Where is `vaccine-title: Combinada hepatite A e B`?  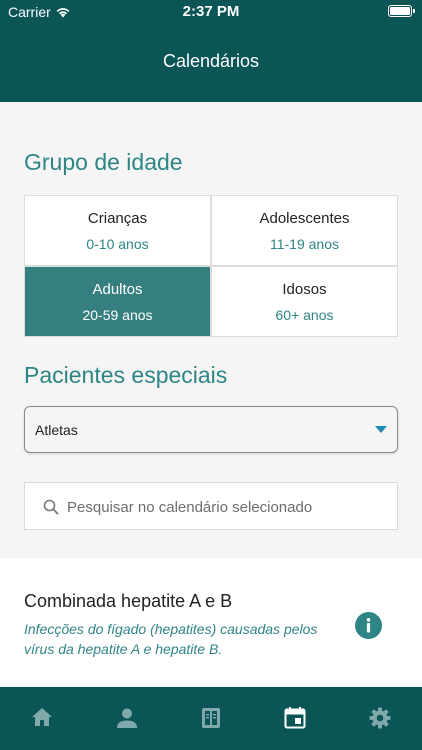 vaccine-title: Combinada hepatite A e B is located at coordinates (128, 601).